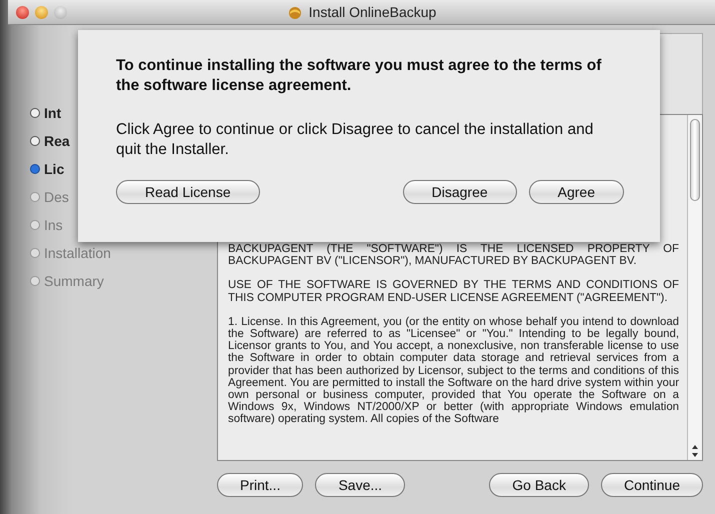  I want to click on footer-button: Go Back, so click(539, 485).